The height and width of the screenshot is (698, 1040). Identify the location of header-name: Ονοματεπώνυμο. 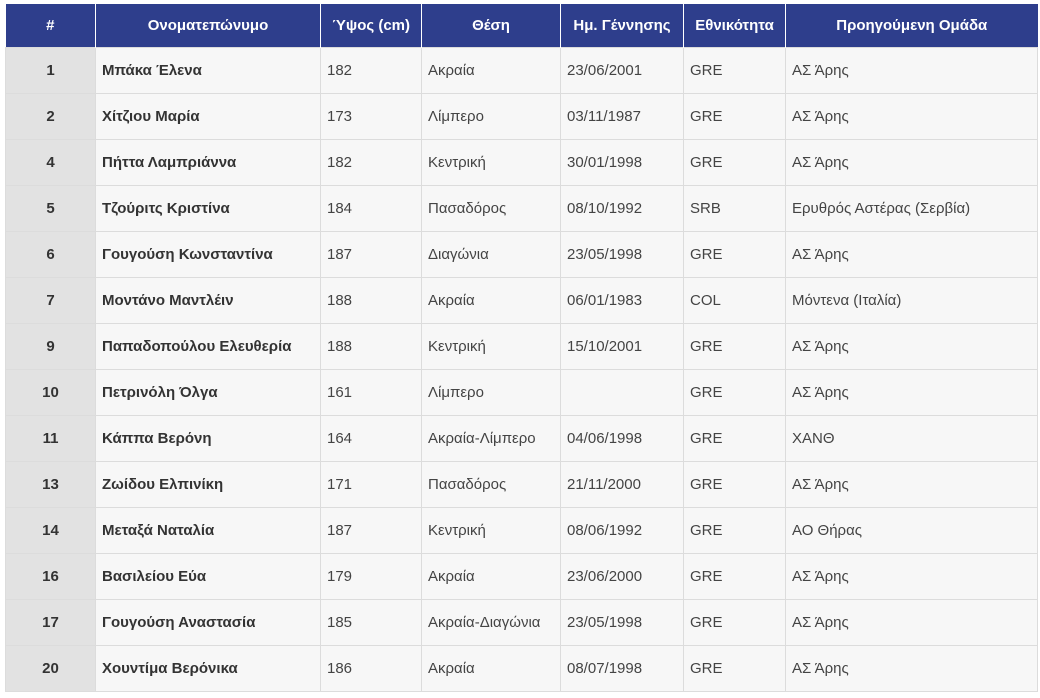
(208, 26).